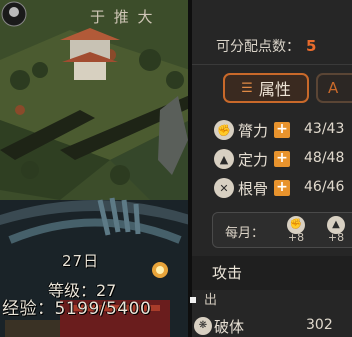  I want to click on map-banner-text: 于 推 大, so click(122, 17).